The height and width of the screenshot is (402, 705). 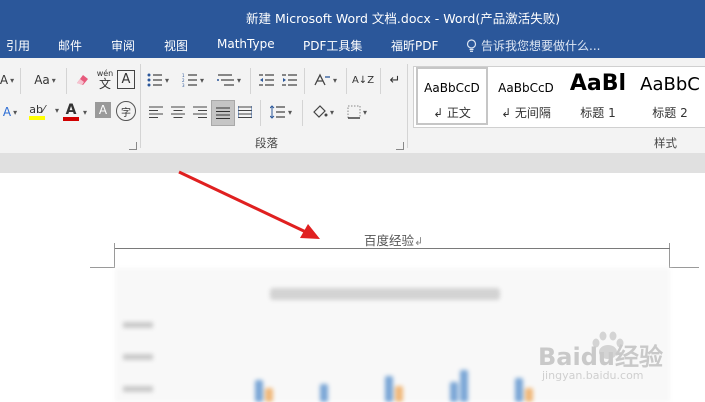 What do you see at coordinates (593, 375) in the screenshot?
I see `watermark-url: jingyan.baidu.com` at bounding box center [593, 375].